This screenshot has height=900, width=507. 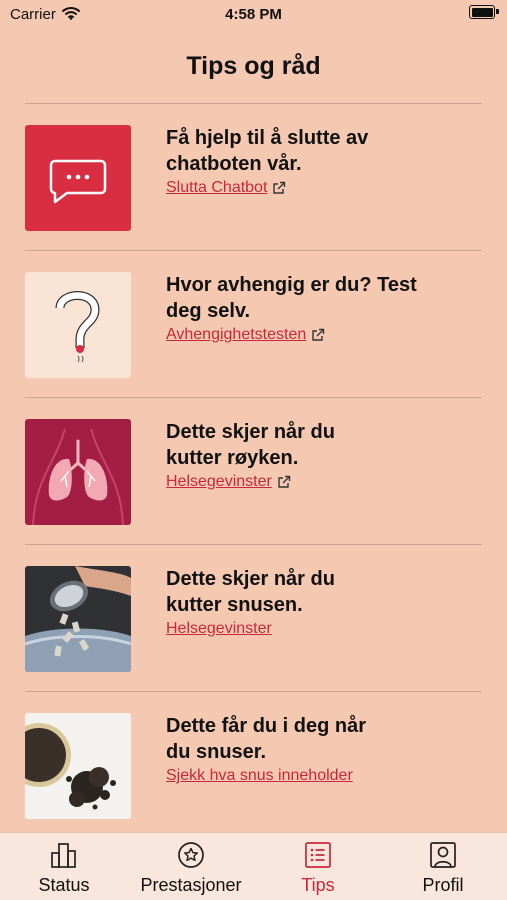 What do you see at coordinates (259, 776) in the screenshot?
I see `snus-innhold-link: Sjekk hva snus inneholder` at bounding box center [259, 776].